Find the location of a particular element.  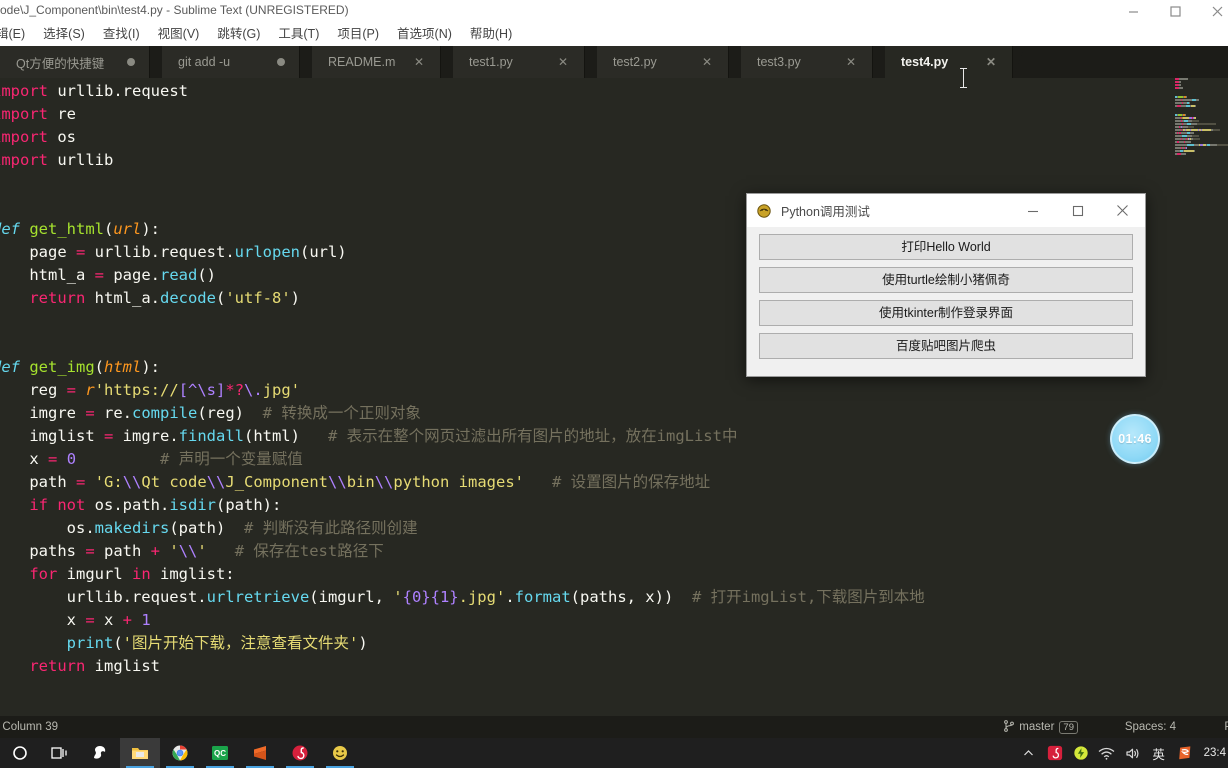

thunder-tray-icon is located at coordinates (1081, 753).